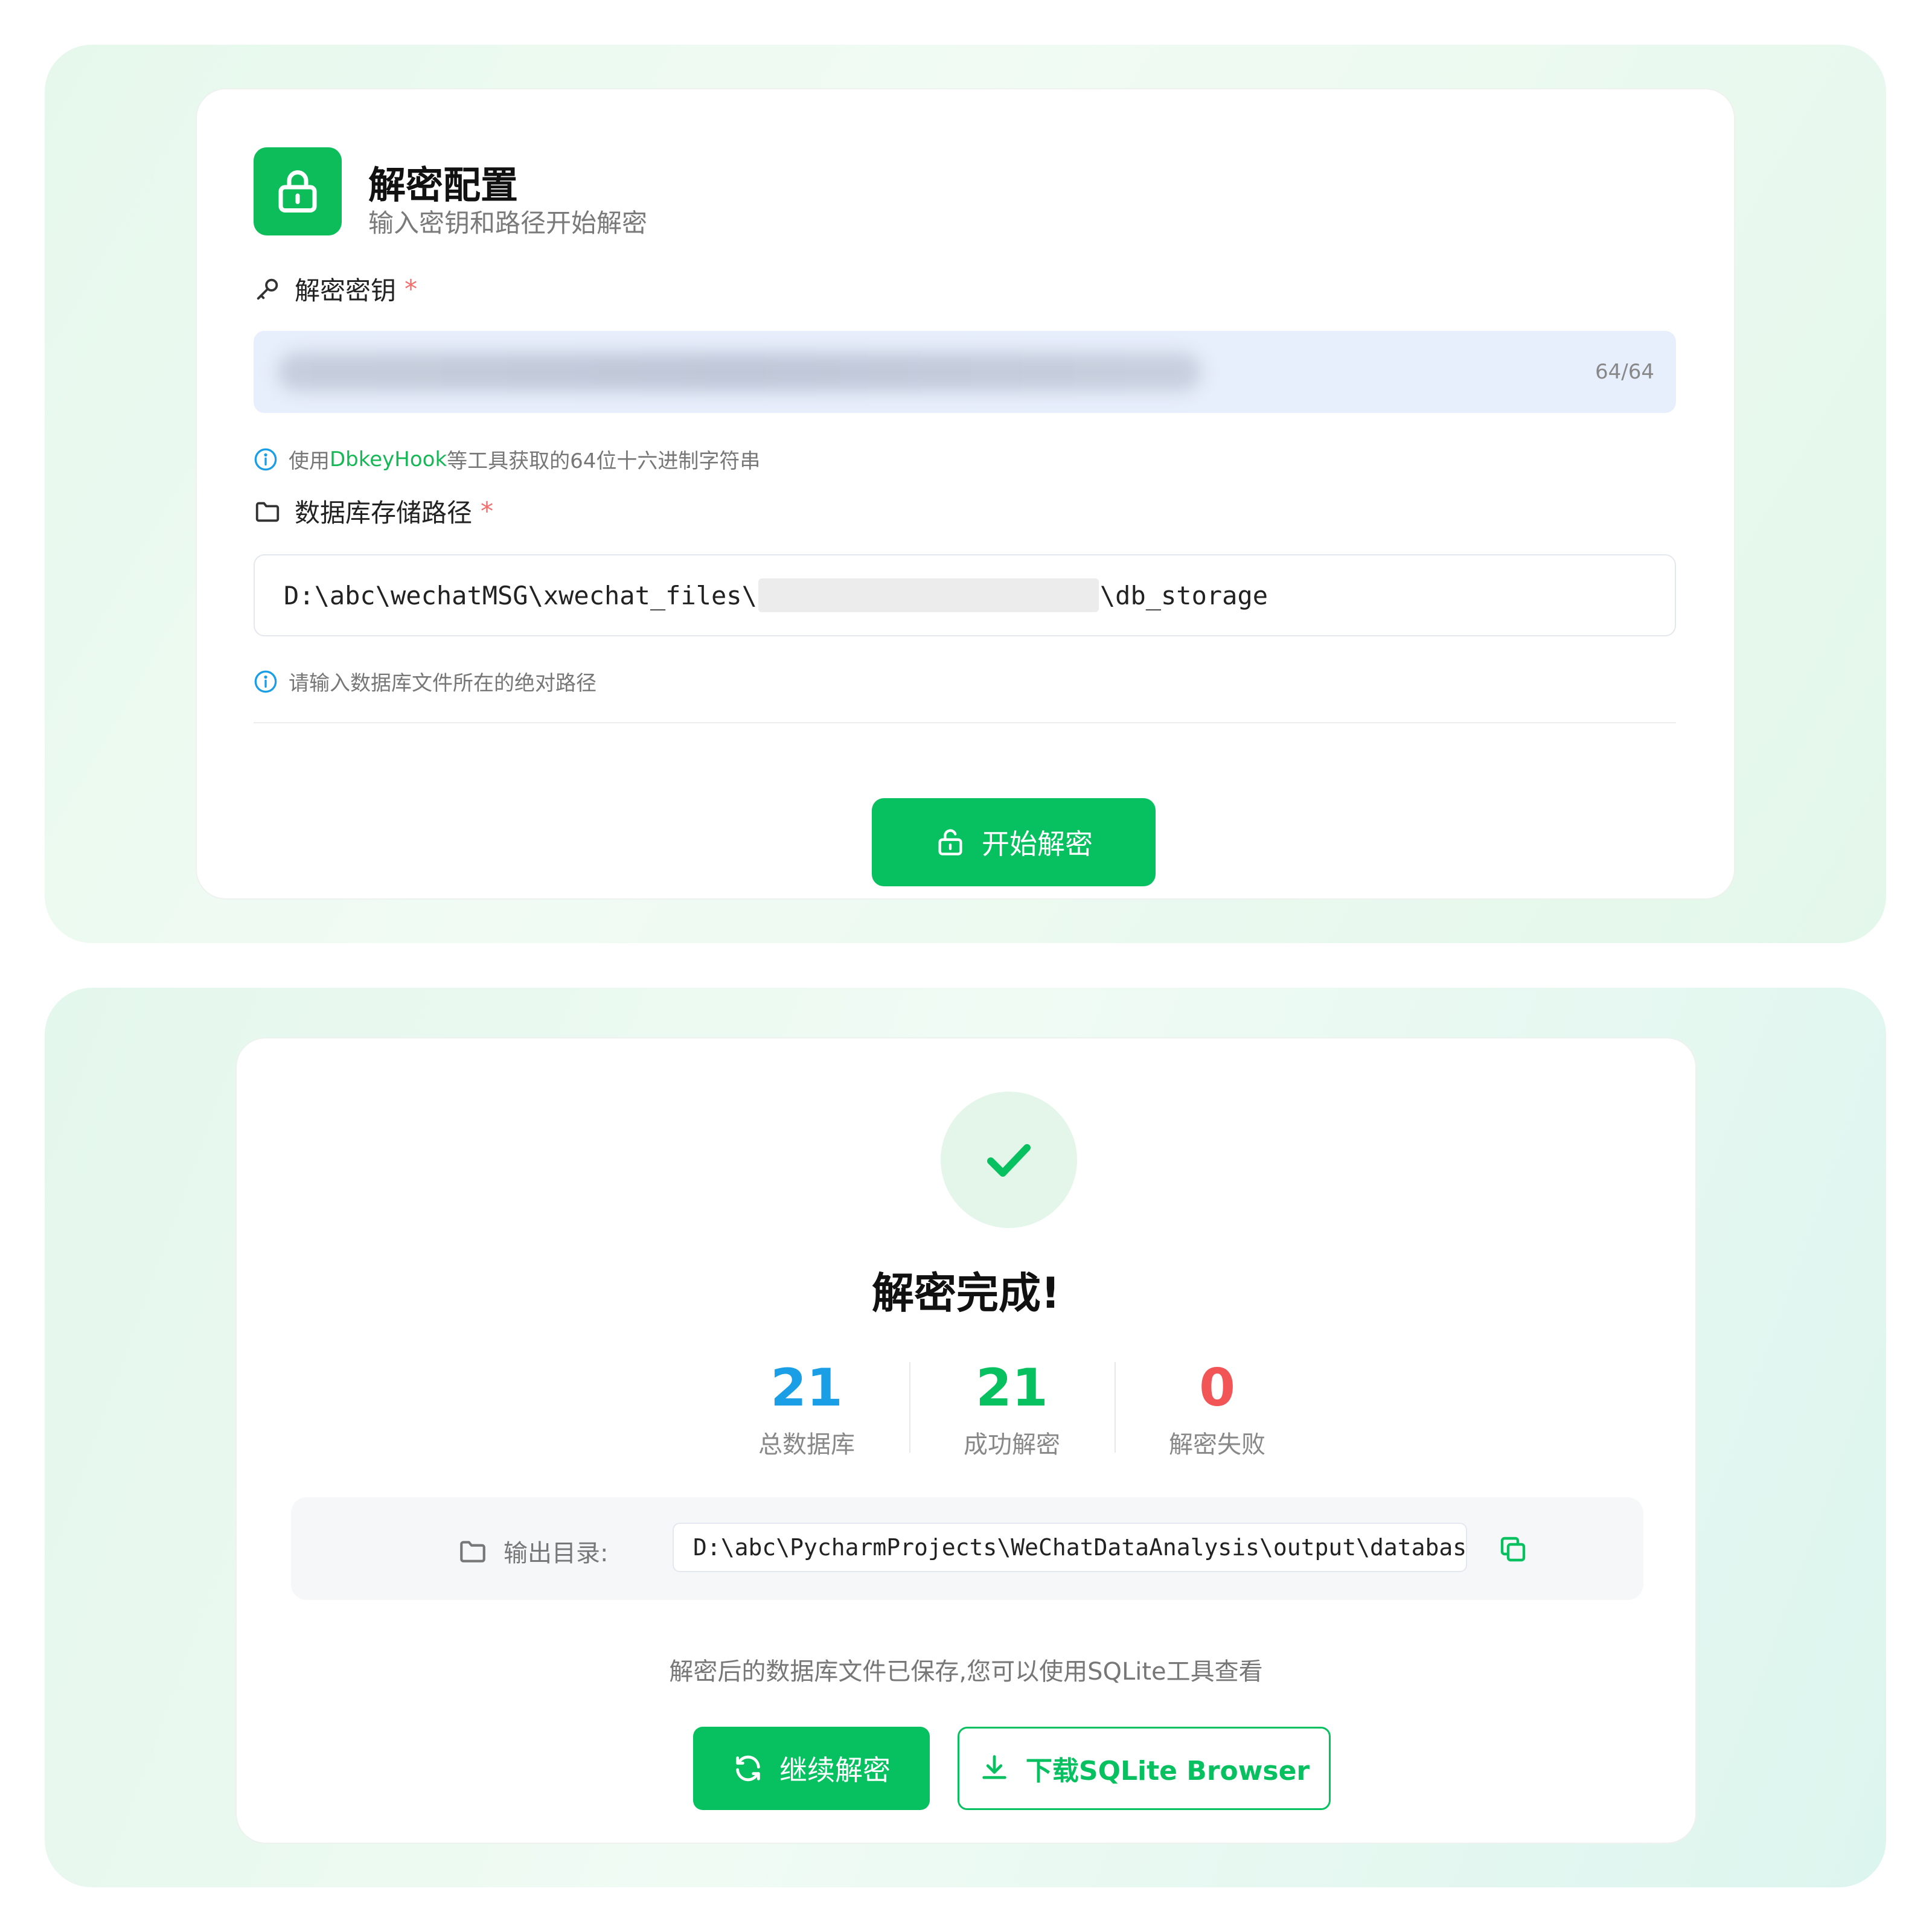 The width and height of the screenshot is (1932, 1932). Describe the element at coordinates (740, 372) in the screenshot. I see `key-value-redacted` at that location.